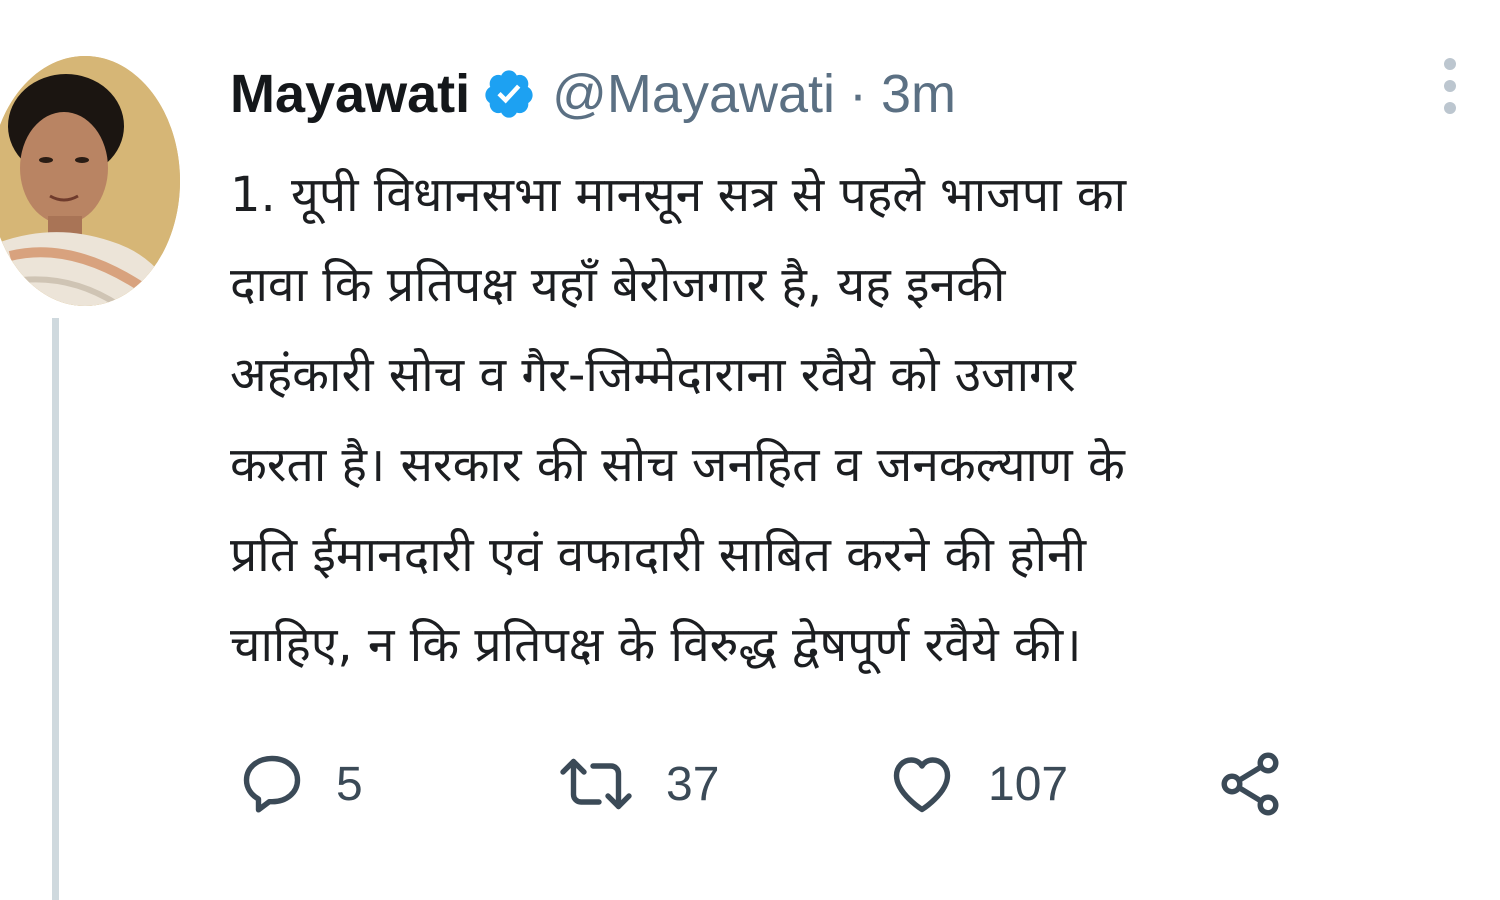 The height and width of the screenshot is (900, 1500). What do you see at coordinates (509, 94) in the screenshot?
I see `verified-badge-icon` at bounding box center [509, 94].